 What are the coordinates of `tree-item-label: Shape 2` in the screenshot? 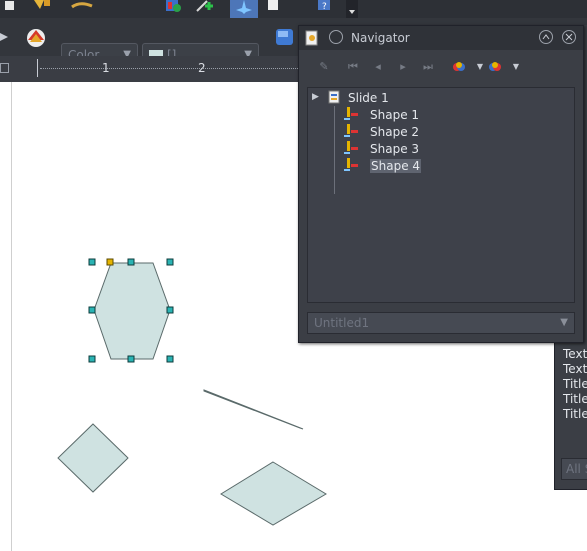 It's located at (395, 132).